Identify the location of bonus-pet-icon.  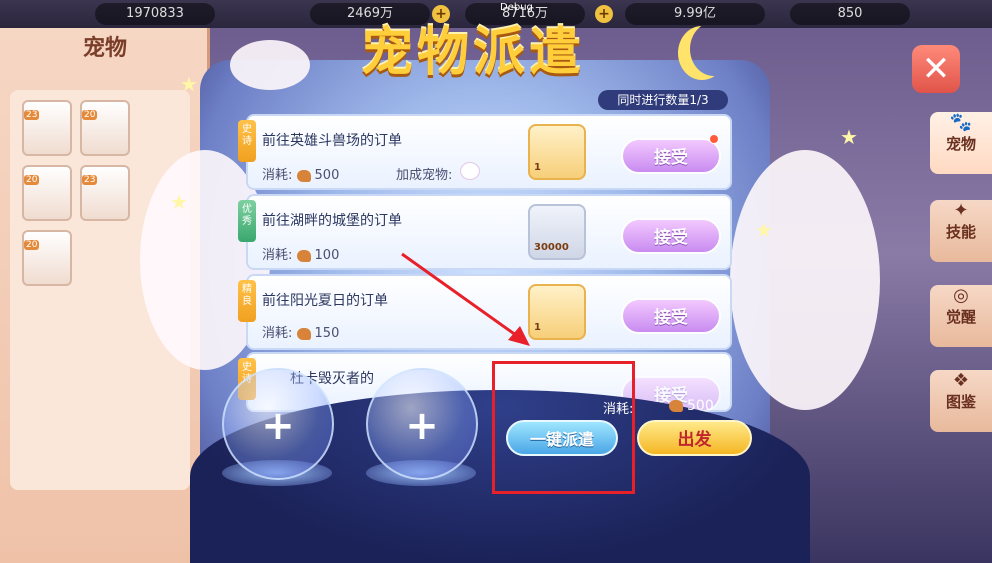
(470, 171).